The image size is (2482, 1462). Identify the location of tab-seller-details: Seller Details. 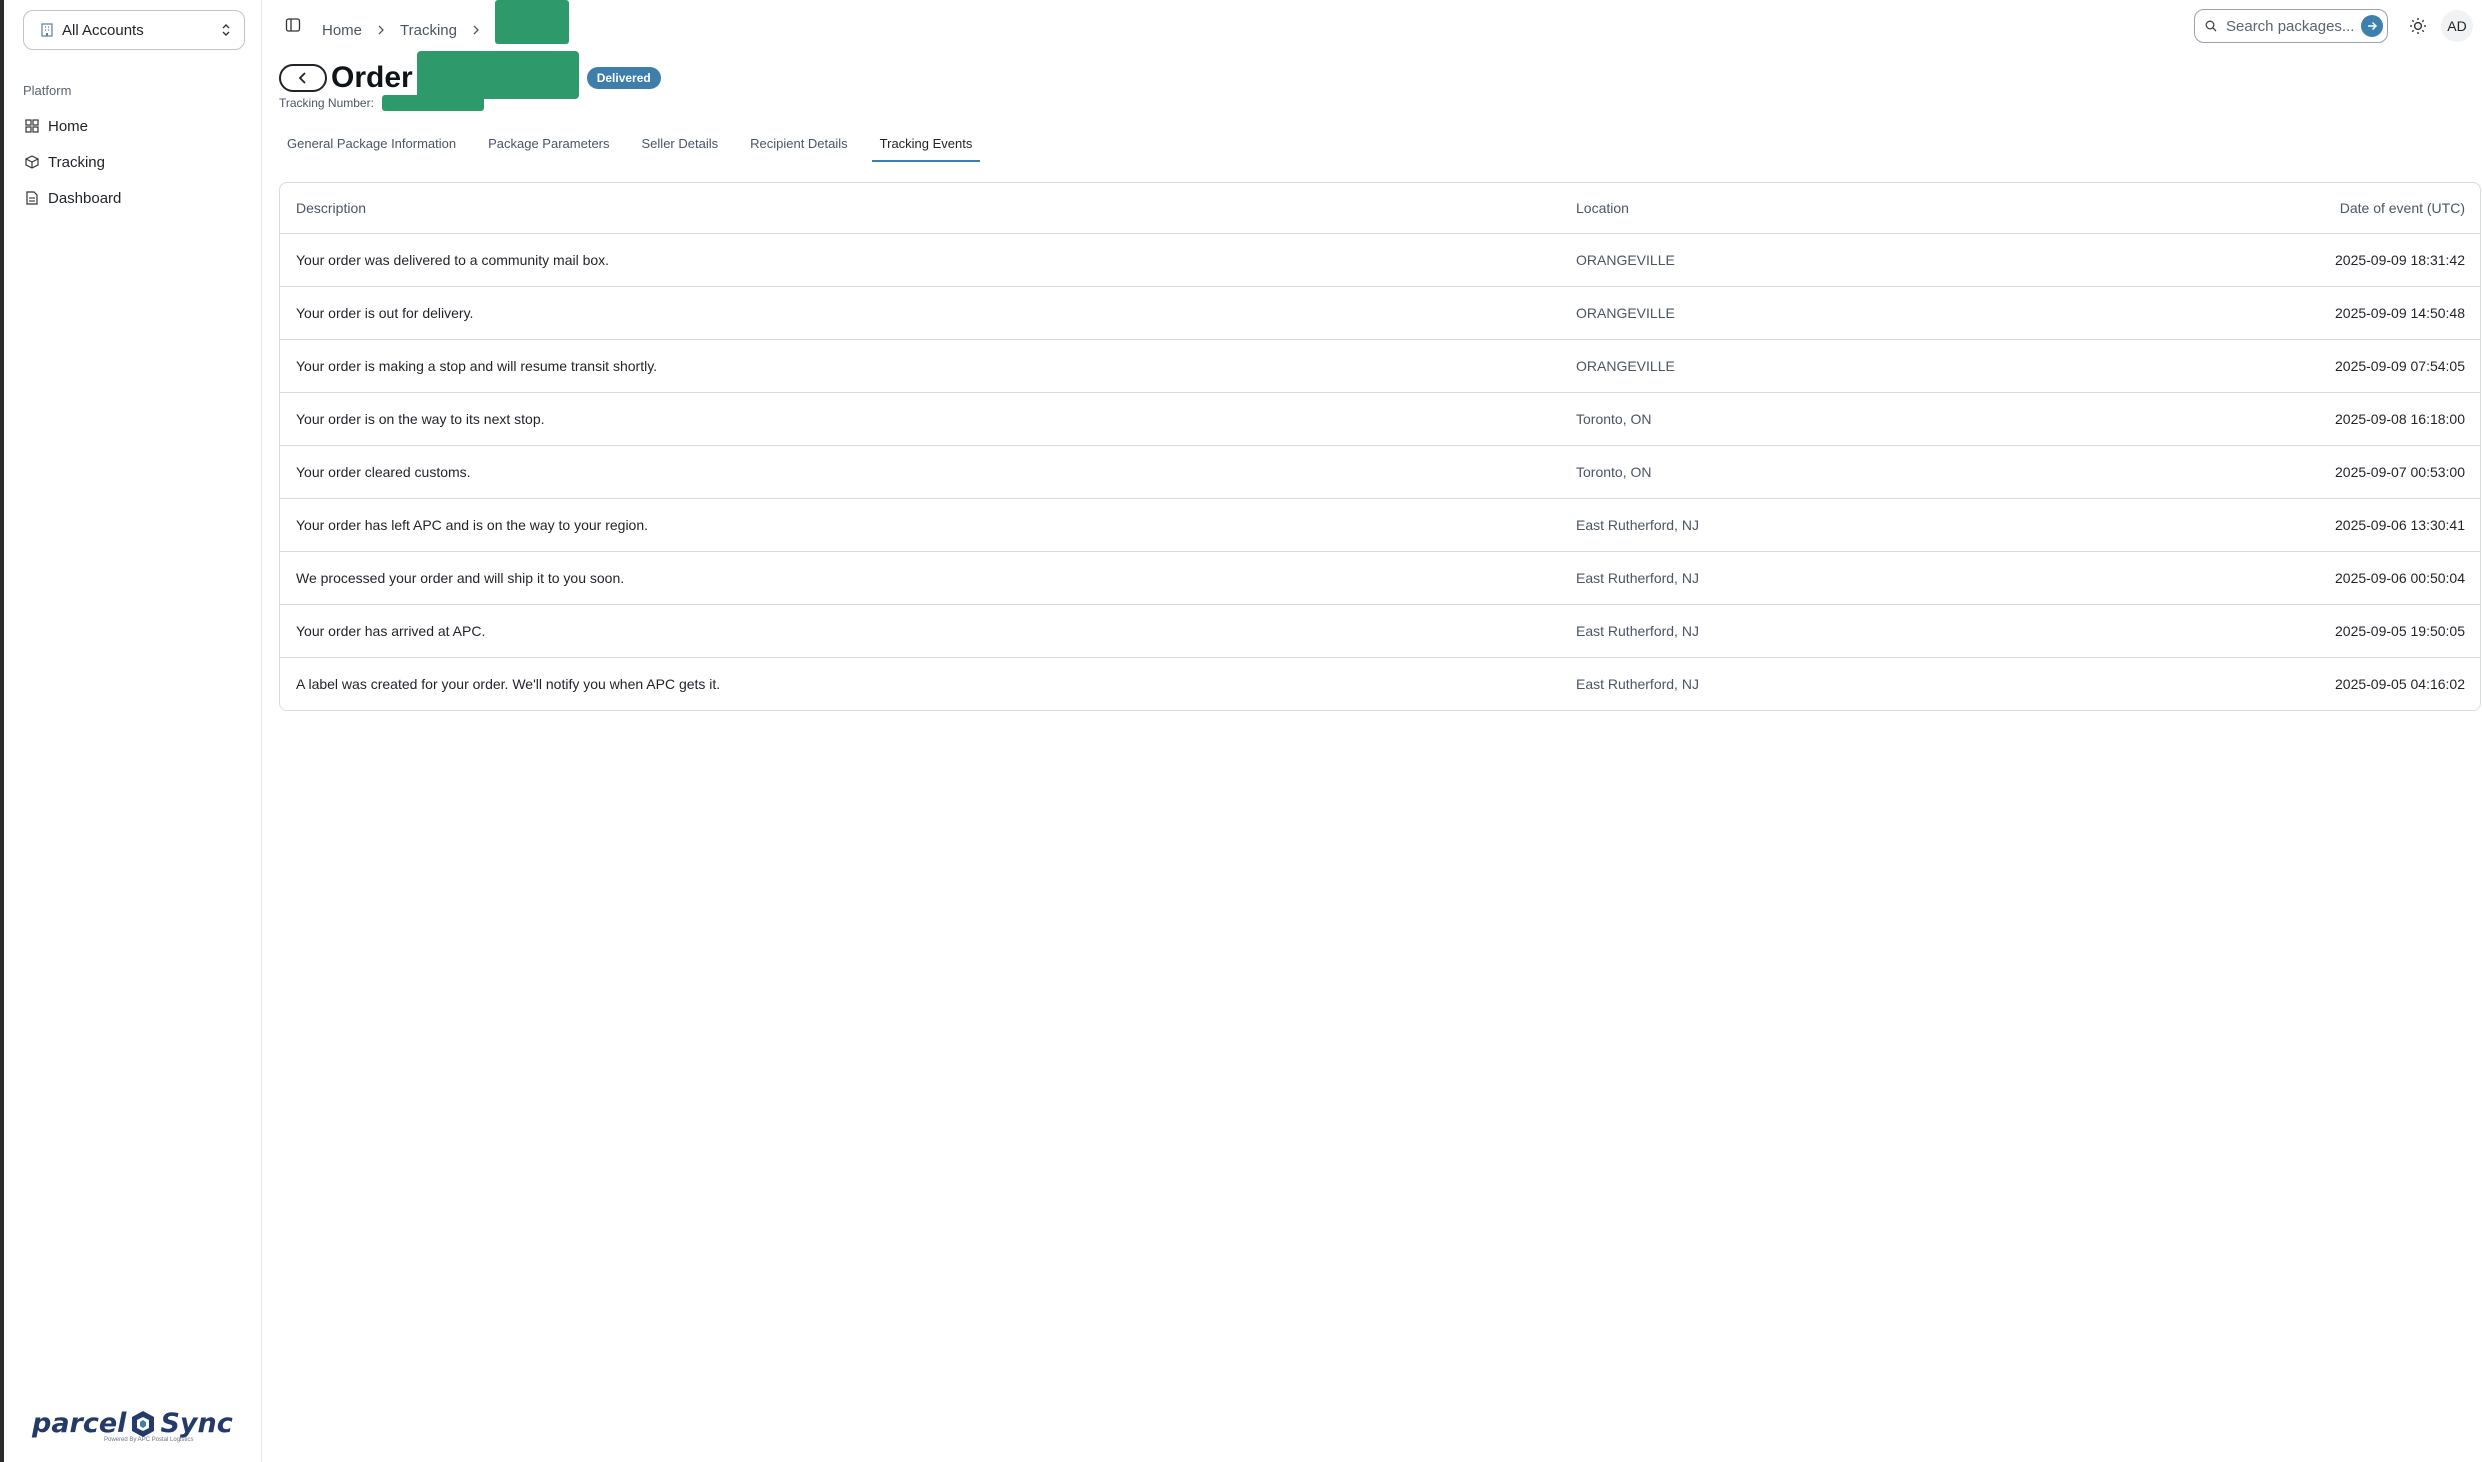
(680, 146).